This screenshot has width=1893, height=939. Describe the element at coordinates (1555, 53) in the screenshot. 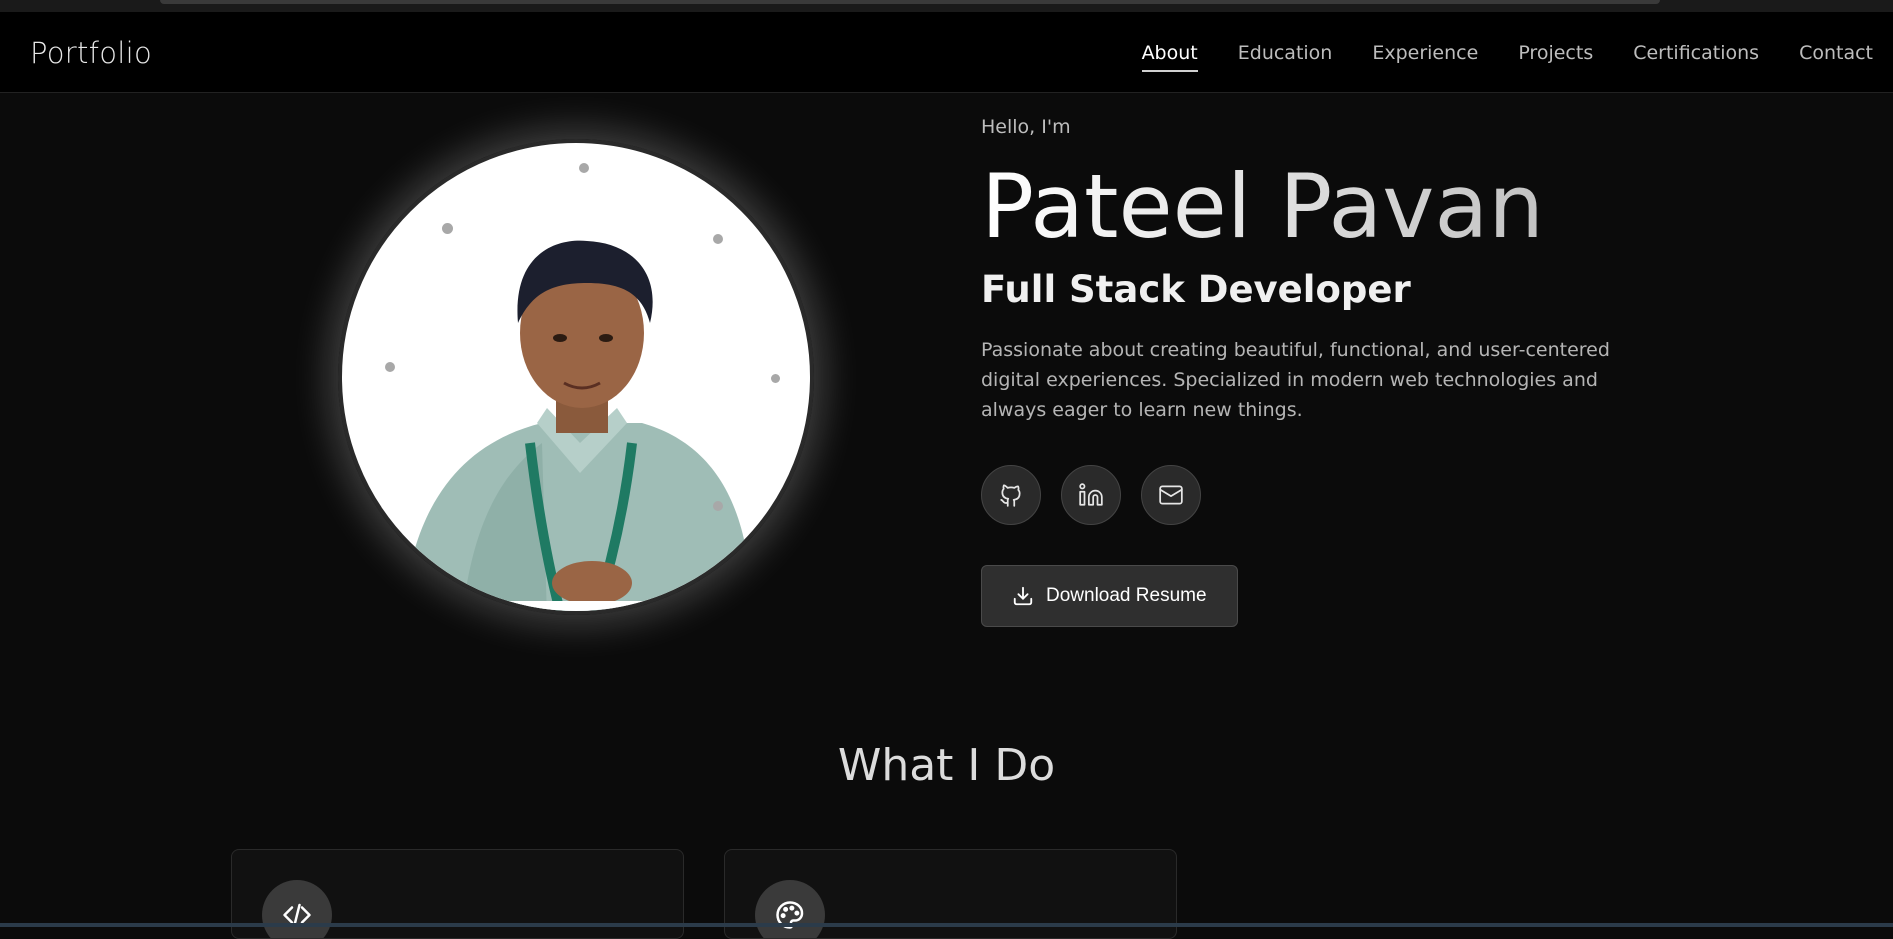

I see `nav-item-projects: Projects` at that location.